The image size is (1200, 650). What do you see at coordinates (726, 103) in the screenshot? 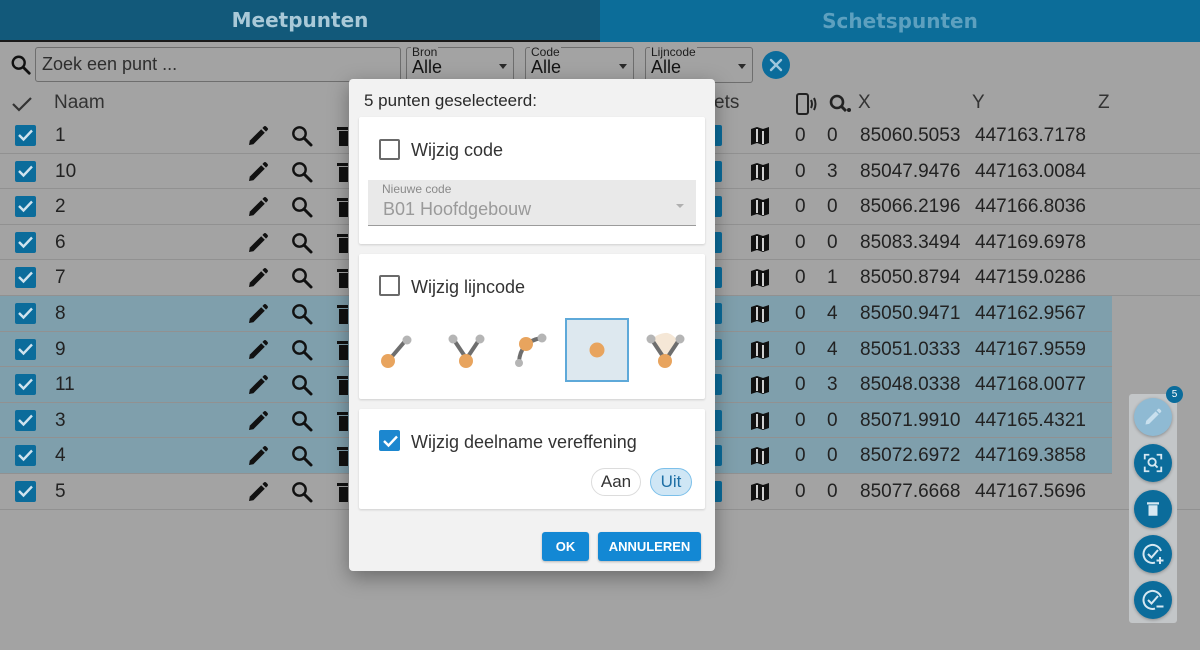
I see `column-header-schets: ets` at bounding box center [726, 103].